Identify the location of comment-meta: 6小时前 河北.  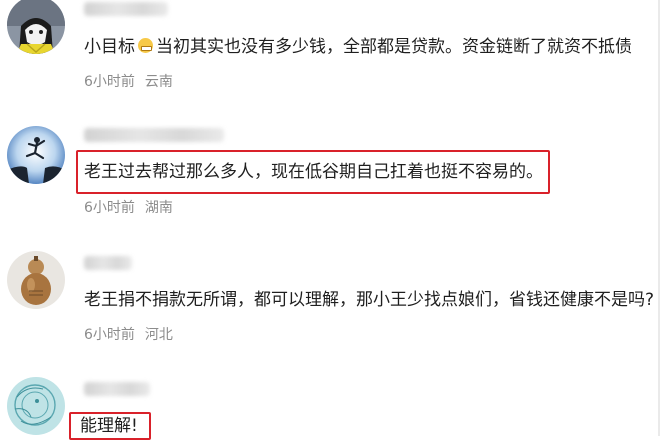
(128, 334).